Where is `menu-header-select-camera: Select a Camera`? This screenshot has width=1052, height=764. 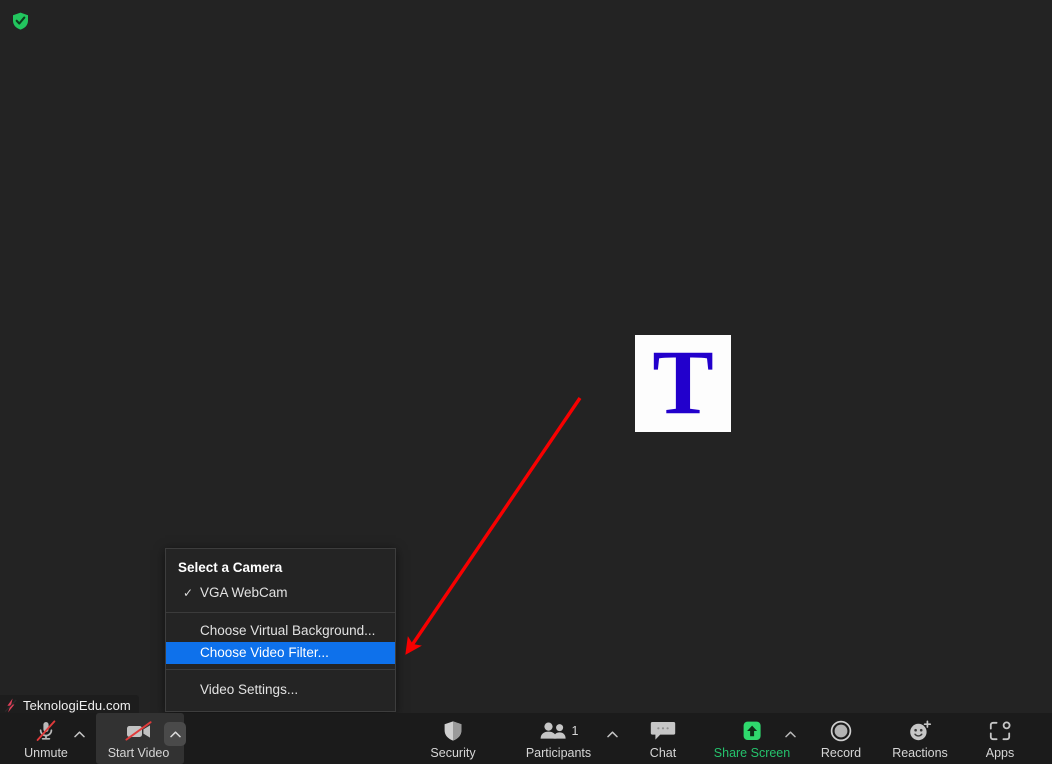 menu-header-select-camera: Select a Camera is located at coordinates (230, 567).